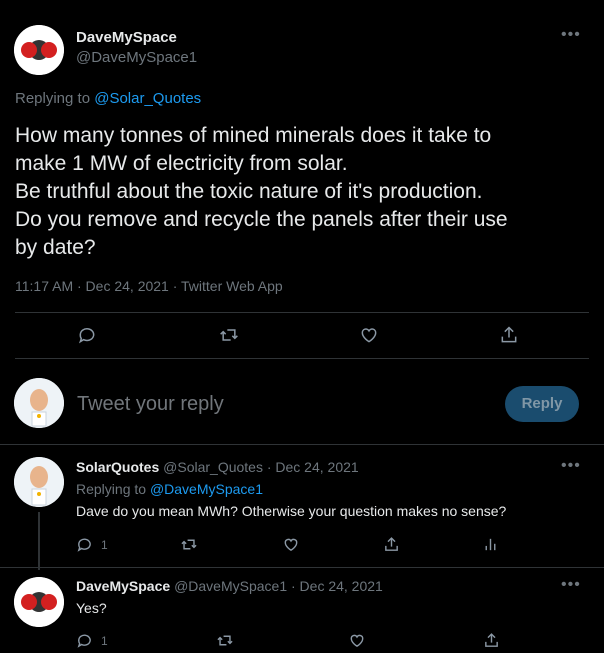 The height and width of the screenshot is (653, 604). Describe the element at coordinates (278, 586) in the screenshot. I see `reply-handle-time: @DaveMySpace1 · Dec 24, 2021` at that location.